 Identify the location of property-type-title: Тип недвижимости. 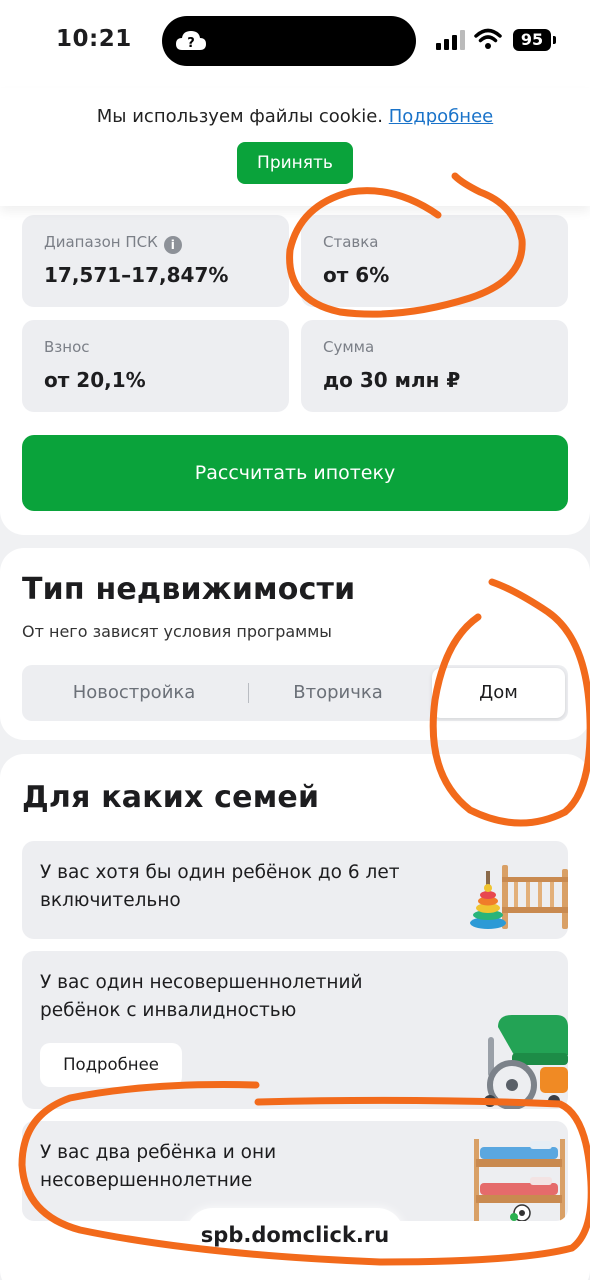
(189, 589).